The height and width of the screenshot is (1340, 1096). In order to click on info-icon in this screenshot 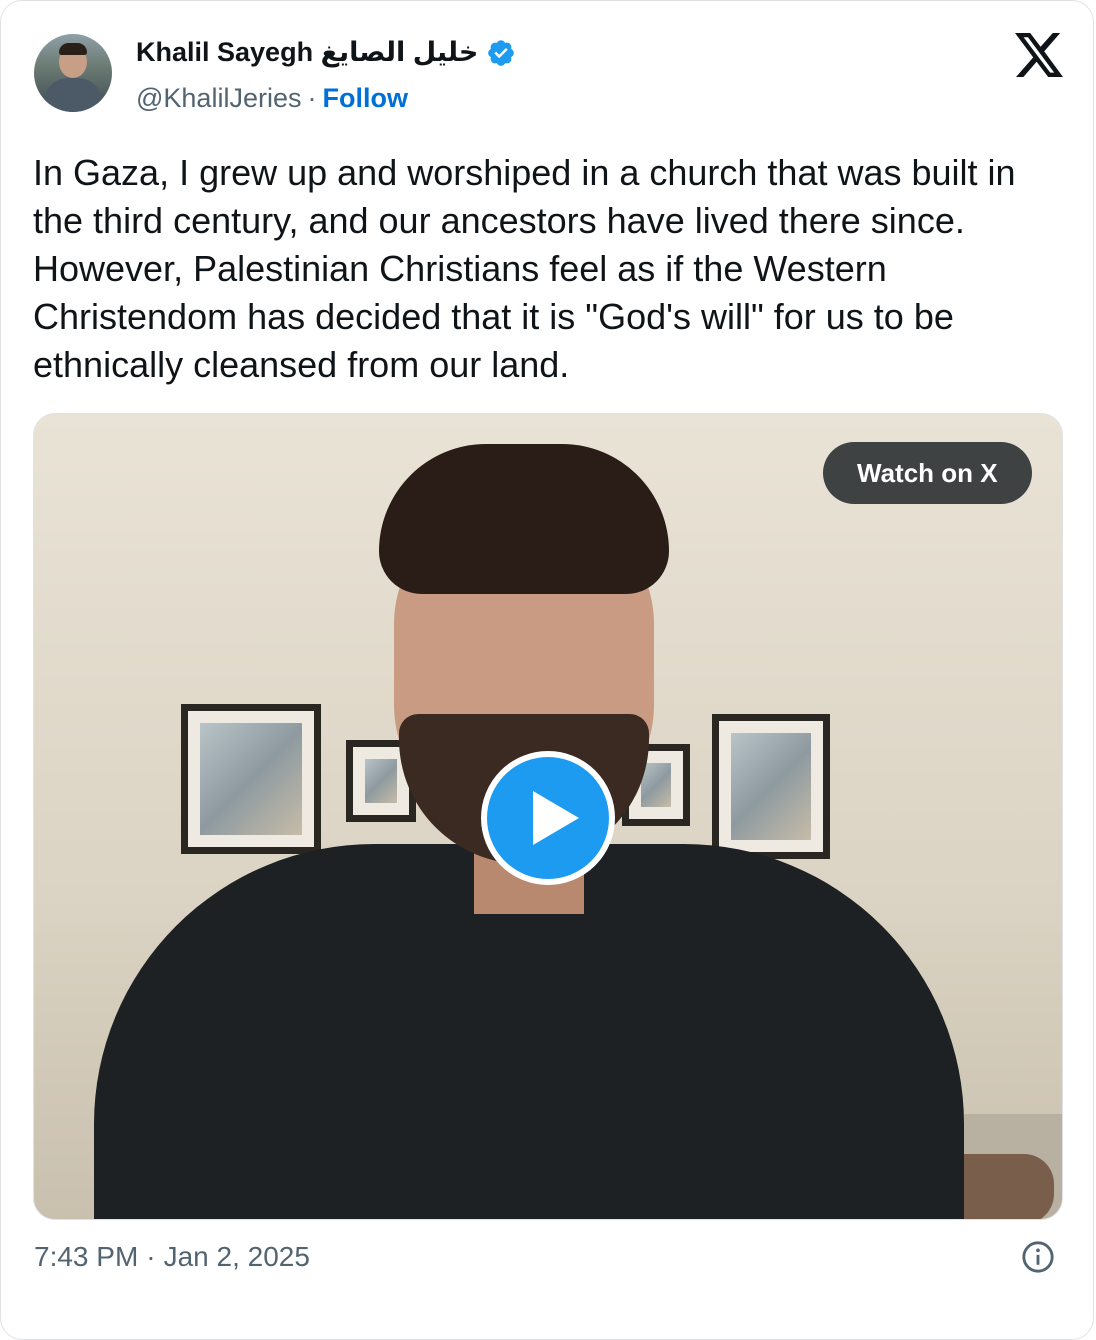, I will do `click(1038, 1257)`.